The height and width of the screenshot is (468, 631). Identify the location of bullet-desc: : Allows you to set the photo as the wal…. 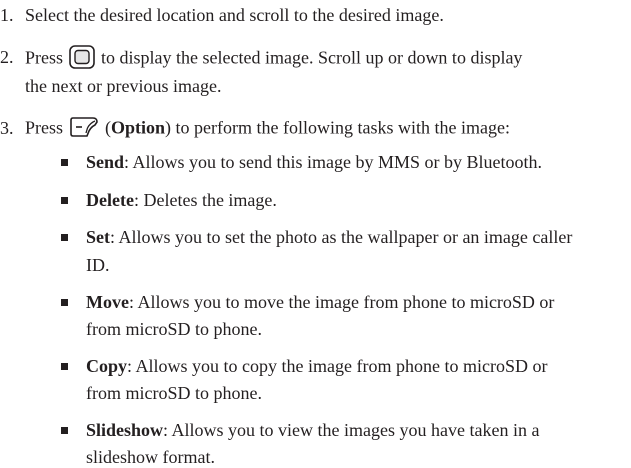
(341, 237).